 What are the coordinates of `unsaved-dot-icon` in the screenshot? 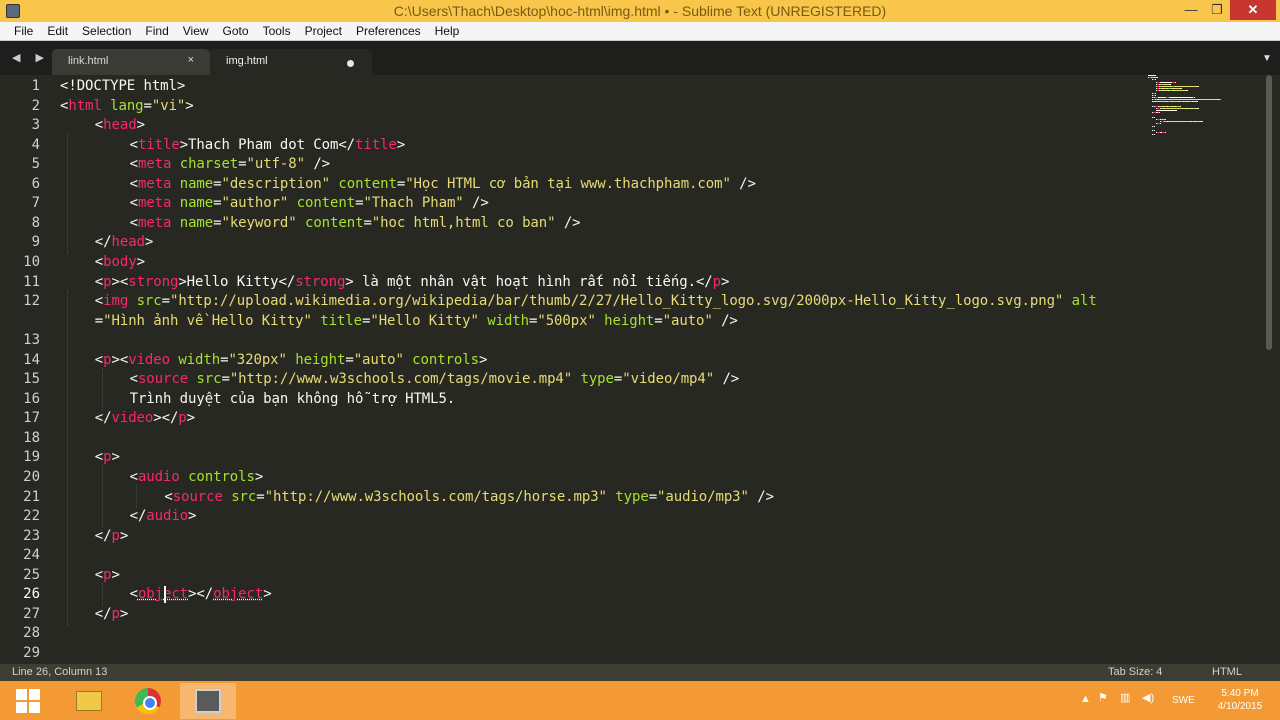 It's located at (350, 63).